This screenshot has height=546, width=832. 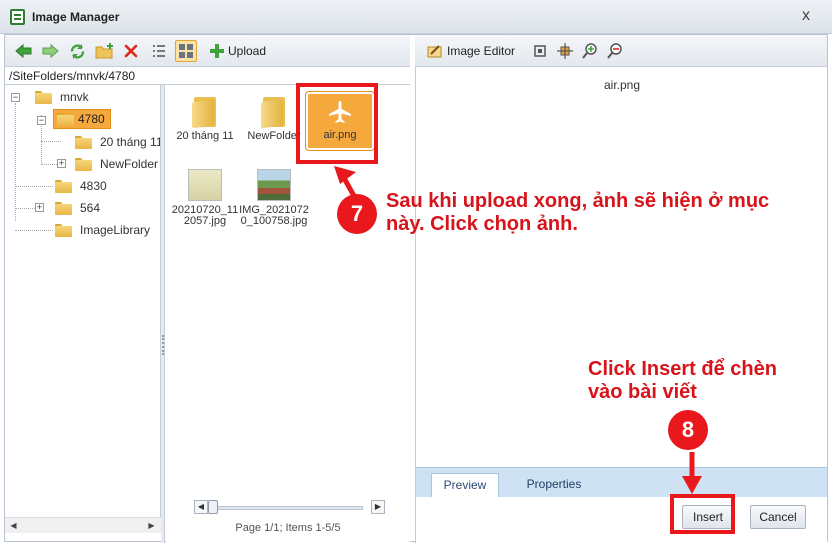 I want to click on step-8-text: Click Insert để chèn vào bài viết, so click(x=682, y=380).